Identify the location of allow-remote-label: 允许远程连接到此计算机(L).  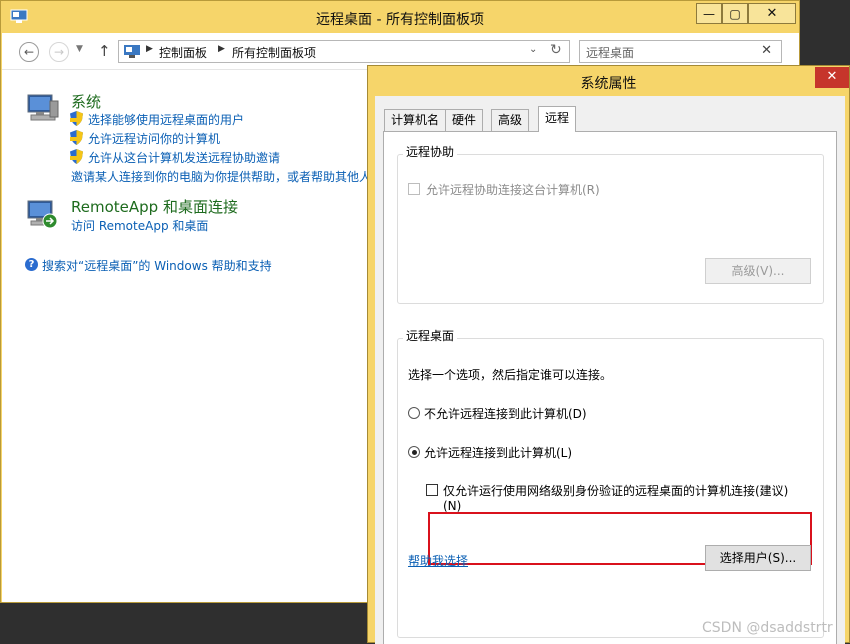
(498, 452).